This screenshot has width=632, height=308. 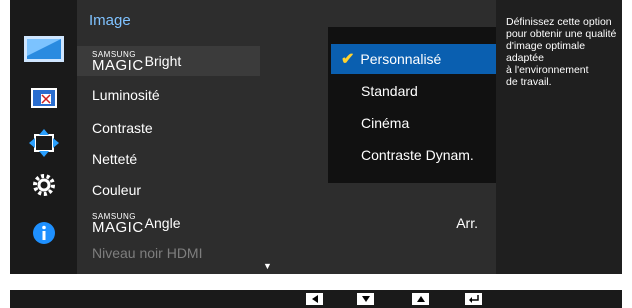 I want to click on menu-item-magic-angle: SAMSUNG MAGIC Angle Arr., so click(x=286, y=223).